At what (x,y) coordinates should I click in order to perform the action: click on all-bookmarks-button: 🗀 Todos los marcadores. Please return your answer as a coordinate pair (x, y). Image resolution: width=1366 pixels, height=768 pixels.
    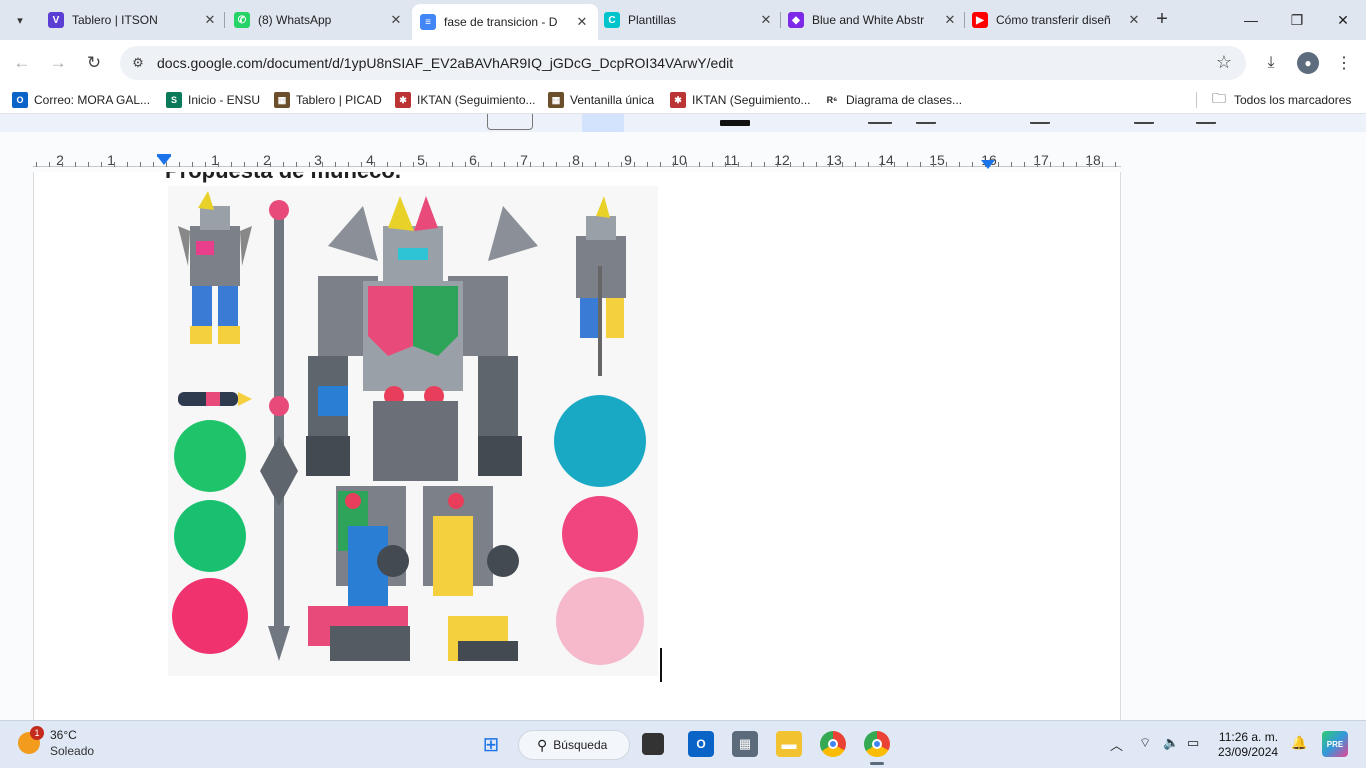
    Looking at the image, I should click on (1281, 99).